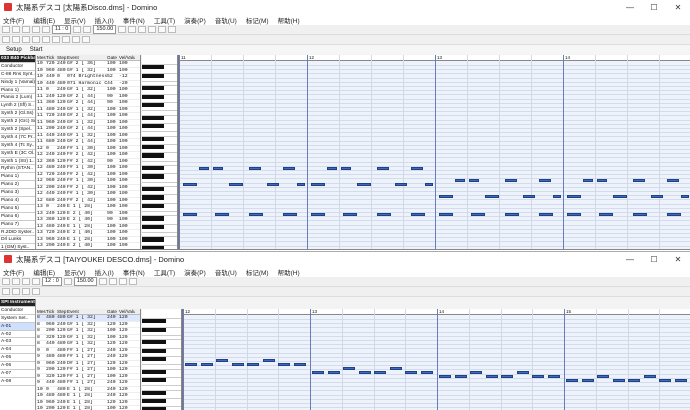  Describe the element at coordinates (105, 29) in the screenshot. I see `tempo-display: 150.00` at that location.